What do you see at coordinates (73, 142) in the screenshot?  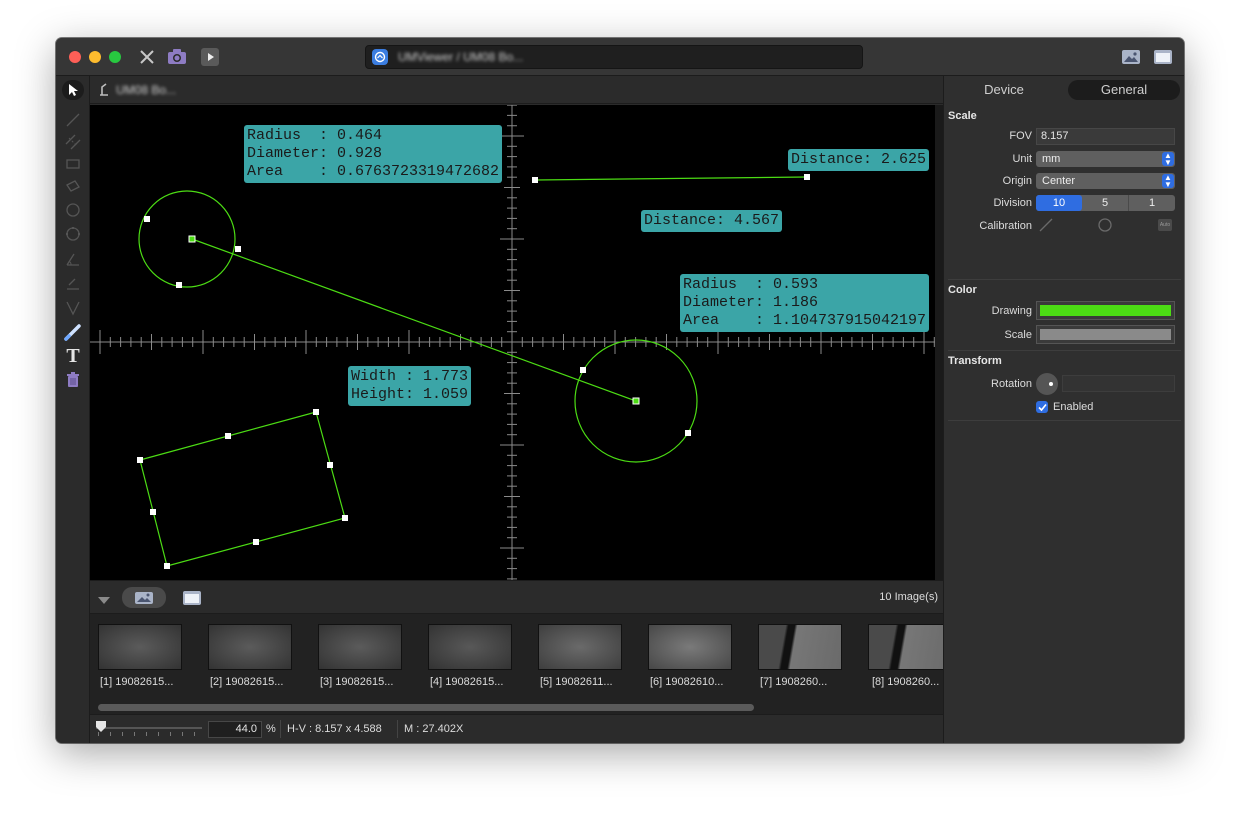 I see `parallel-lines-tool-icon` at bounding box center [73, 142].